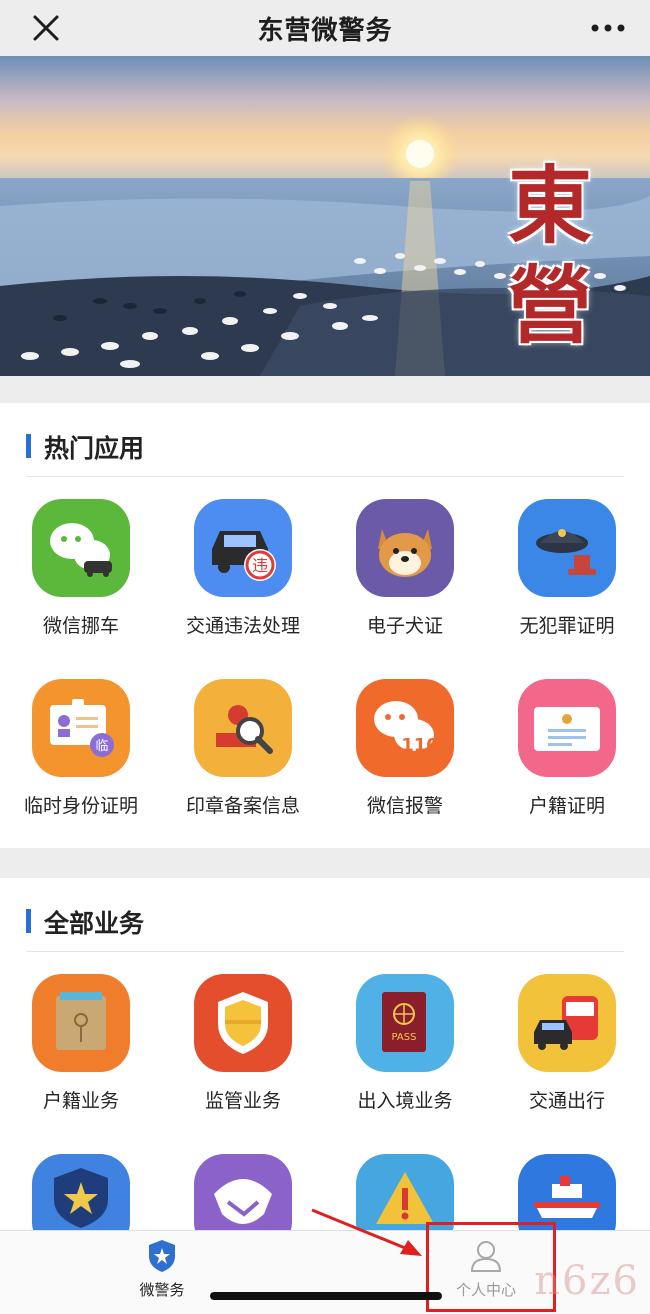 The image size is (650, 1314). Describe the element at coordinates (80, 806) in the screenshot. I see `app-label: 临时身份证明` at that location.